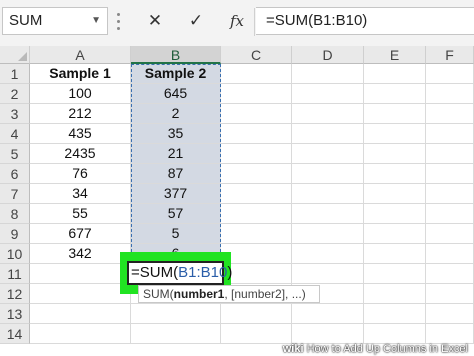 This screenshot has width=474, height=356. I want to click on cell-c13, so click(256, 314).